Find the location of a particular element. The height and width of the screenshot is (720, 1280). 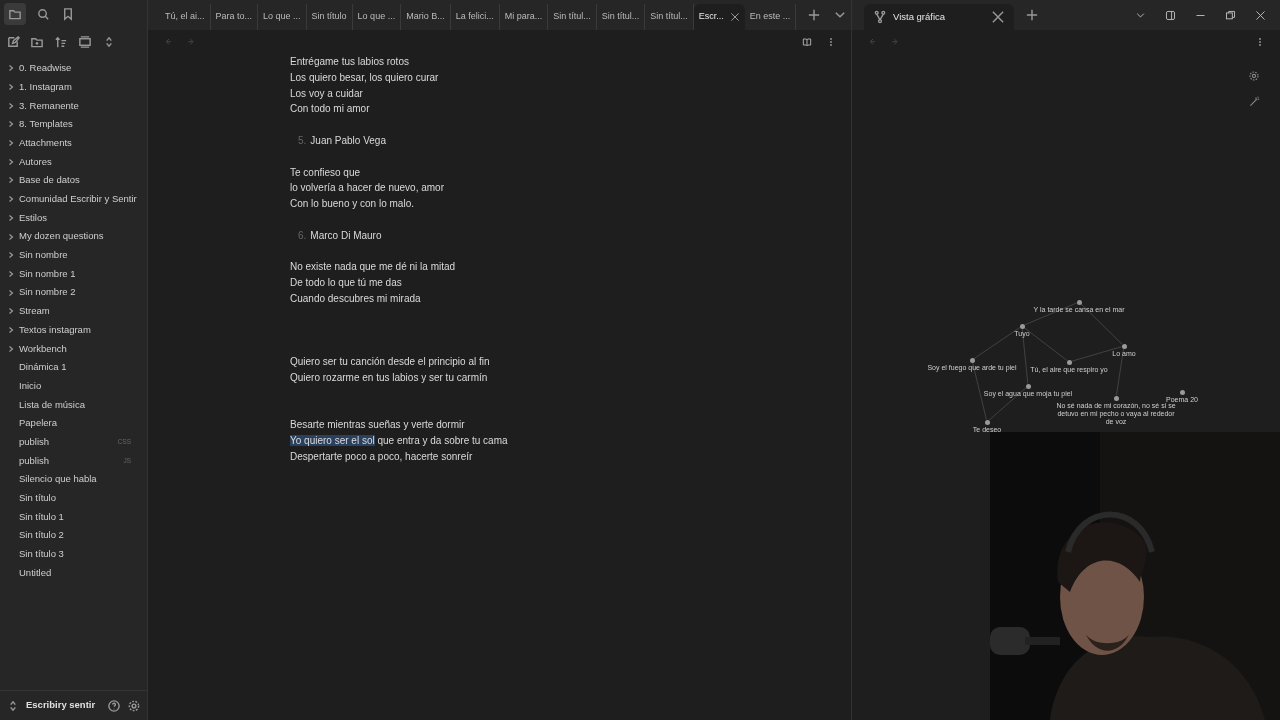

folder-item: Sin nombre 1 is located at coordinates (47, 274).